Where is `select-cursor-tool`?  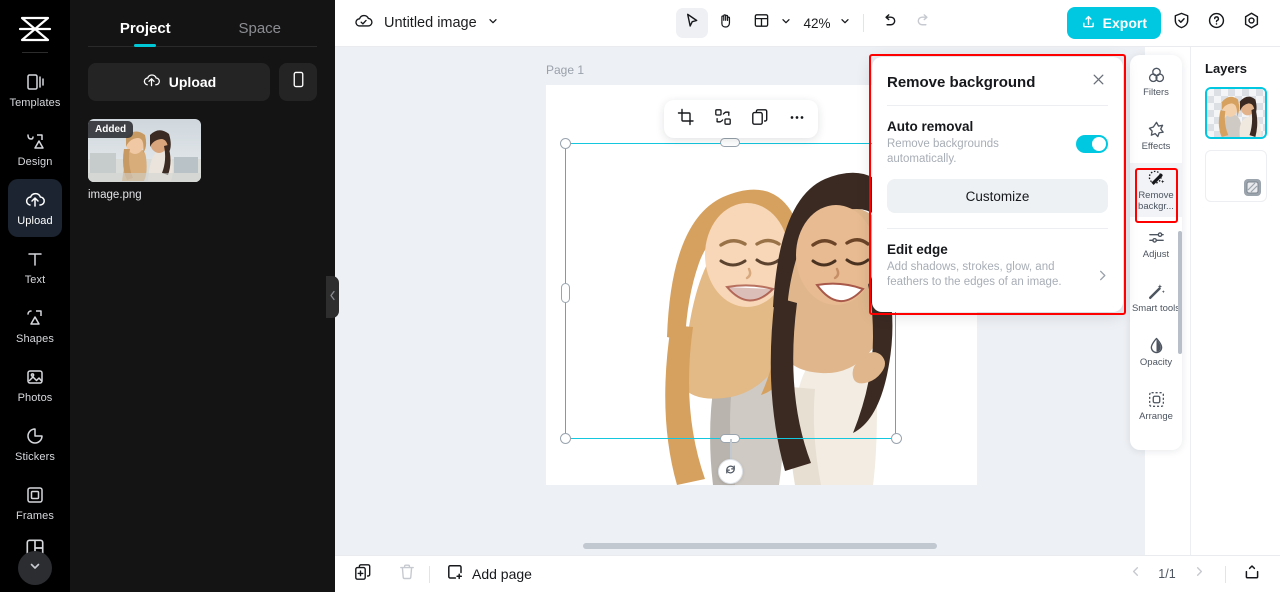
select-cursor-tool is located at coordinates (691, 23).